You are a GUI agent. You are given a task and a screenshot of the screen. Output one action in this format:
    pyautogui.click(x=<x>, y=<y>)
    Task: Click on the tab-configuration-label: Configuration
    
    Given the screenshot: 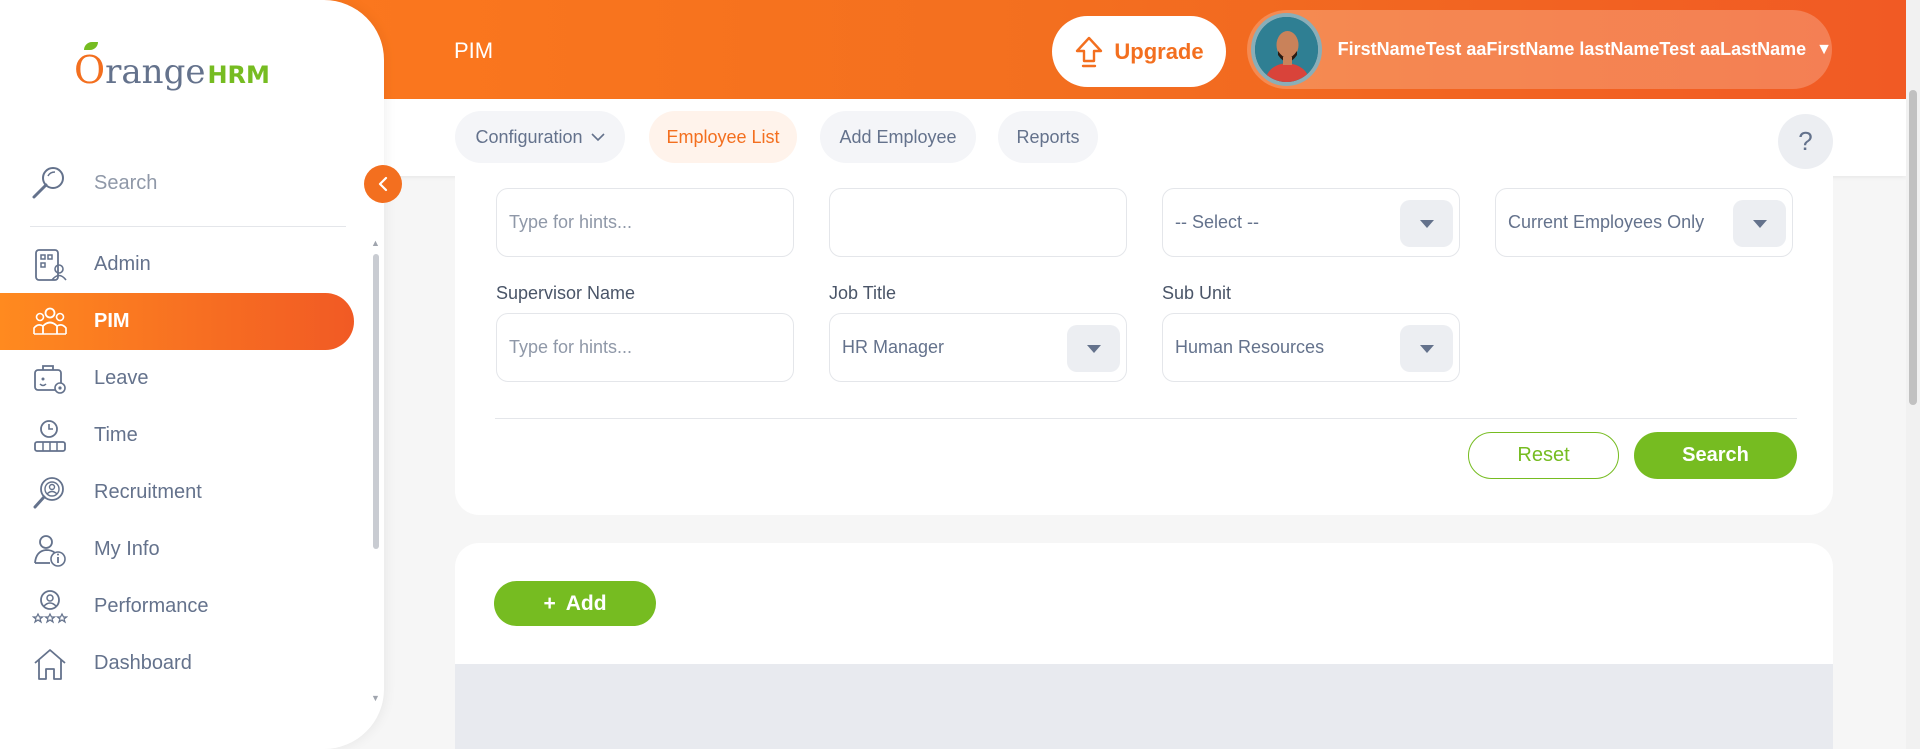 What is the action you would take?
    pyautogui.click(x=529, y=136)
    